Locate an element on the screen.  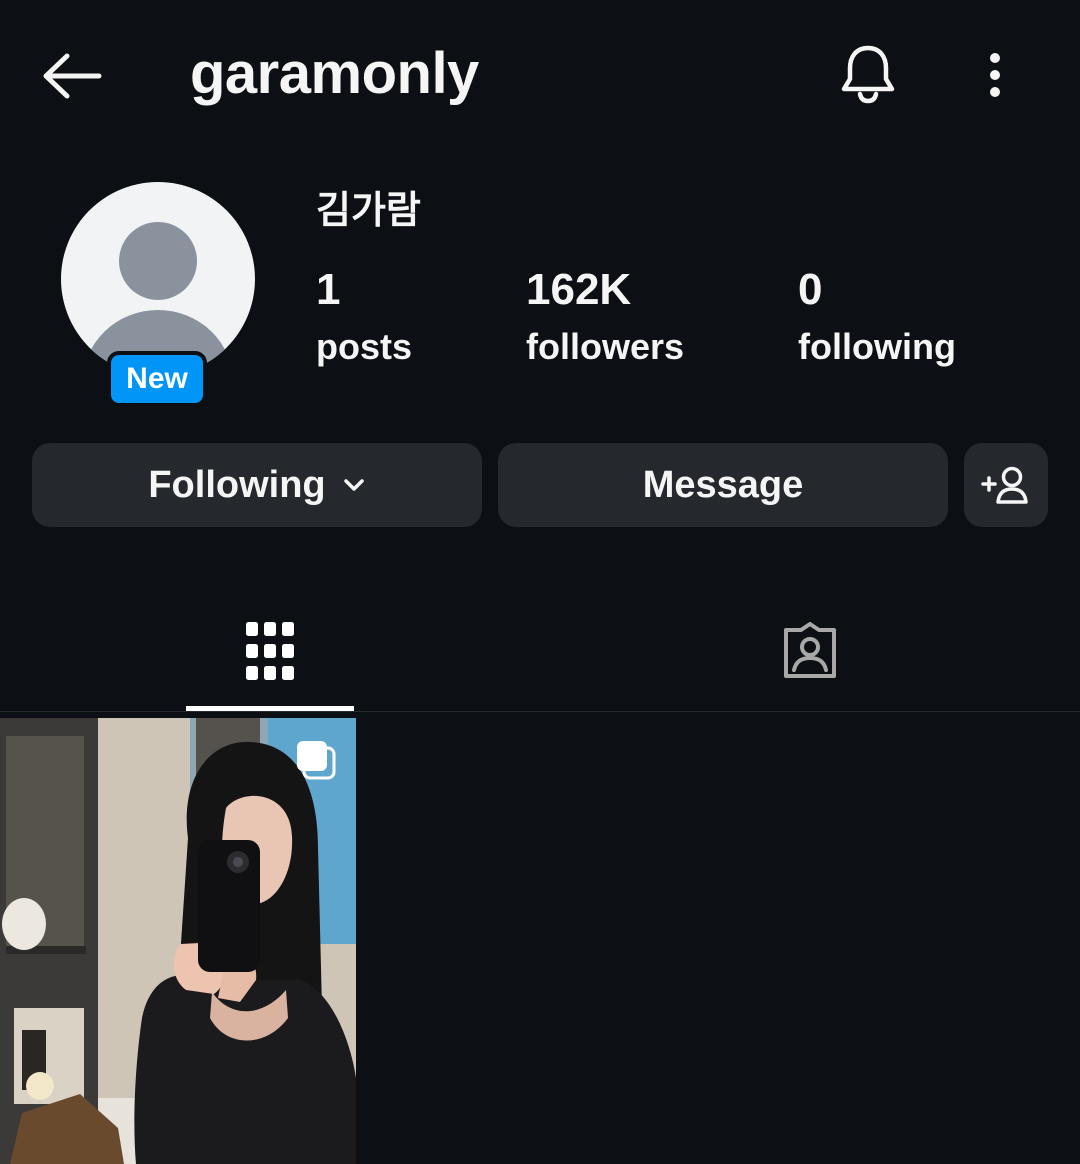
following-button: Following is located at coordinates (257, 485).